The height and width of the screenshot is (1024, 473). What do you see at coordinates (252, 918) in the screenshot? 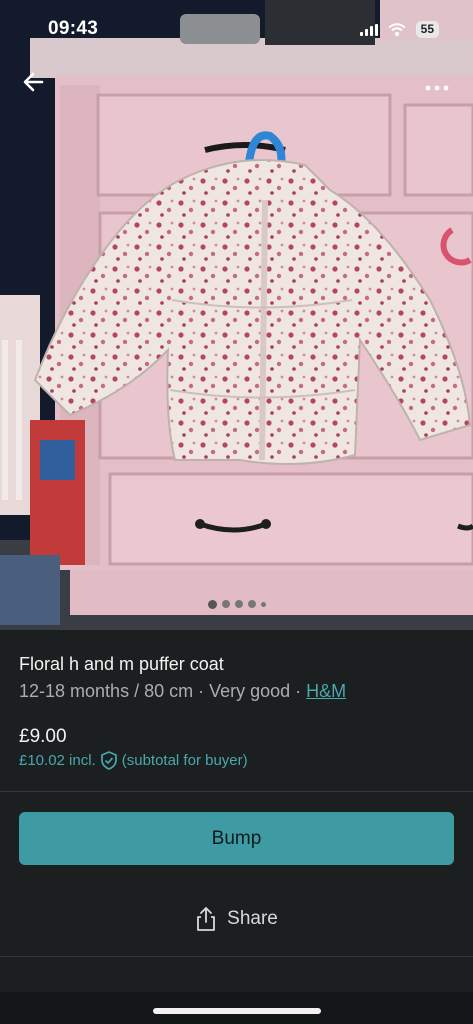
I see `share-label: Share` at bounding box center [252, 918].